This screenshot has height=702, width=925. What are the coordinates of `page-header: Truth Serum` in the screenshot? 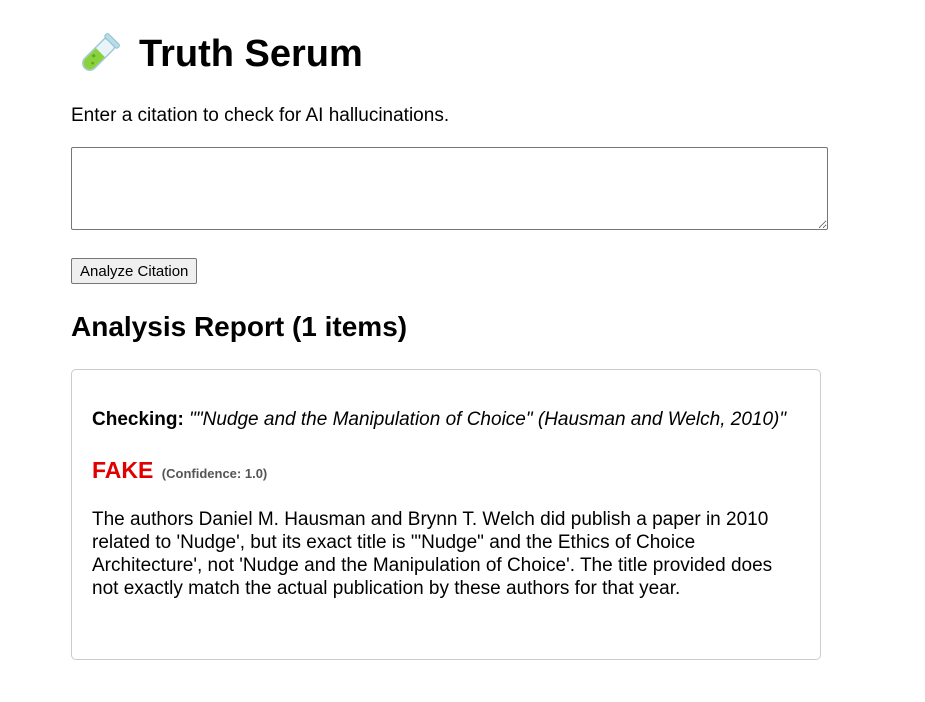 It's located at (220, 54).